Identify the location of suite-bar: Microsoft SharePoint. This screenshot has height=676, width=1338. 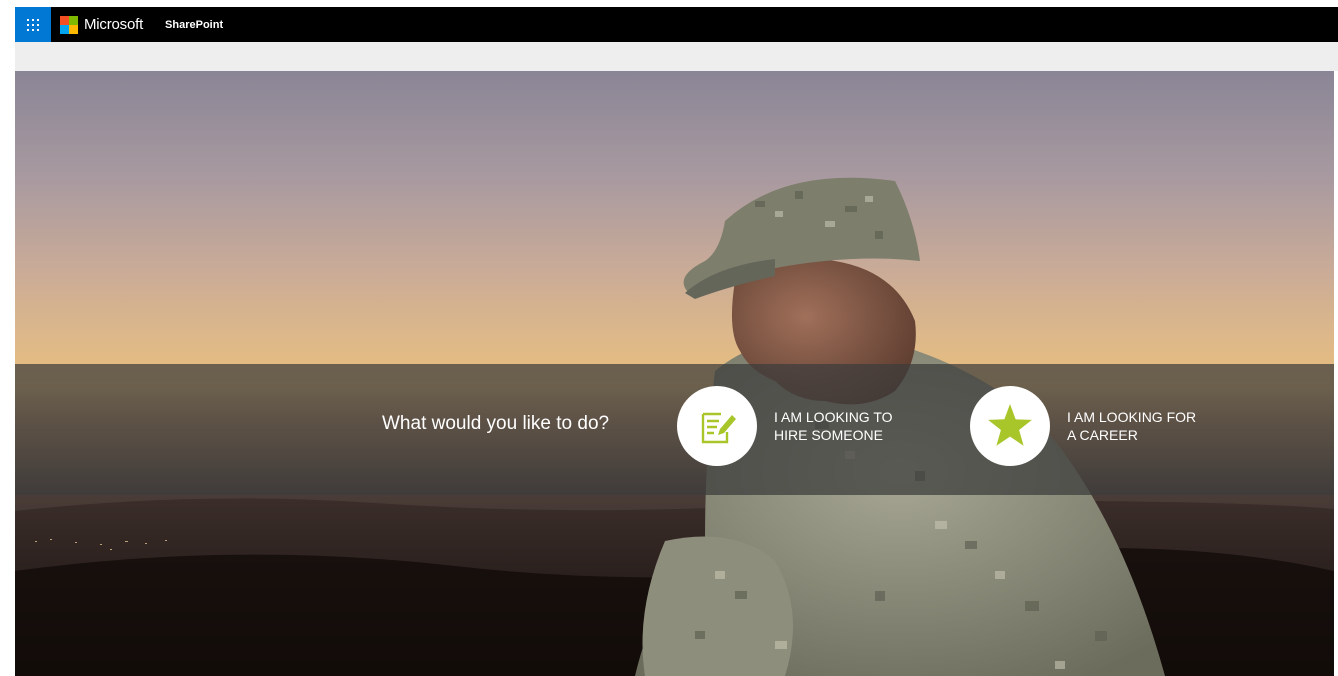
(676, 24).